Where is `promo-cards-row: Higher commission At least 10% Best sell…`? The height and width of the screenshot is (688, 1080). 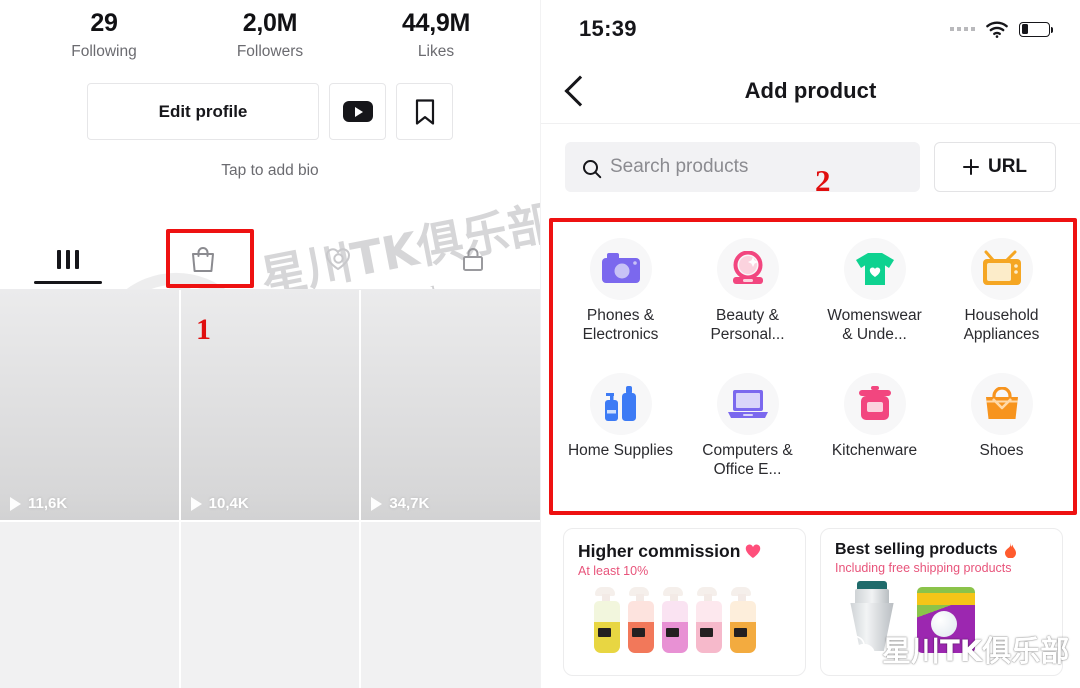 promo-cards-row: Higher commission At least 10% Best sell… is located at coordinates (813, 602).